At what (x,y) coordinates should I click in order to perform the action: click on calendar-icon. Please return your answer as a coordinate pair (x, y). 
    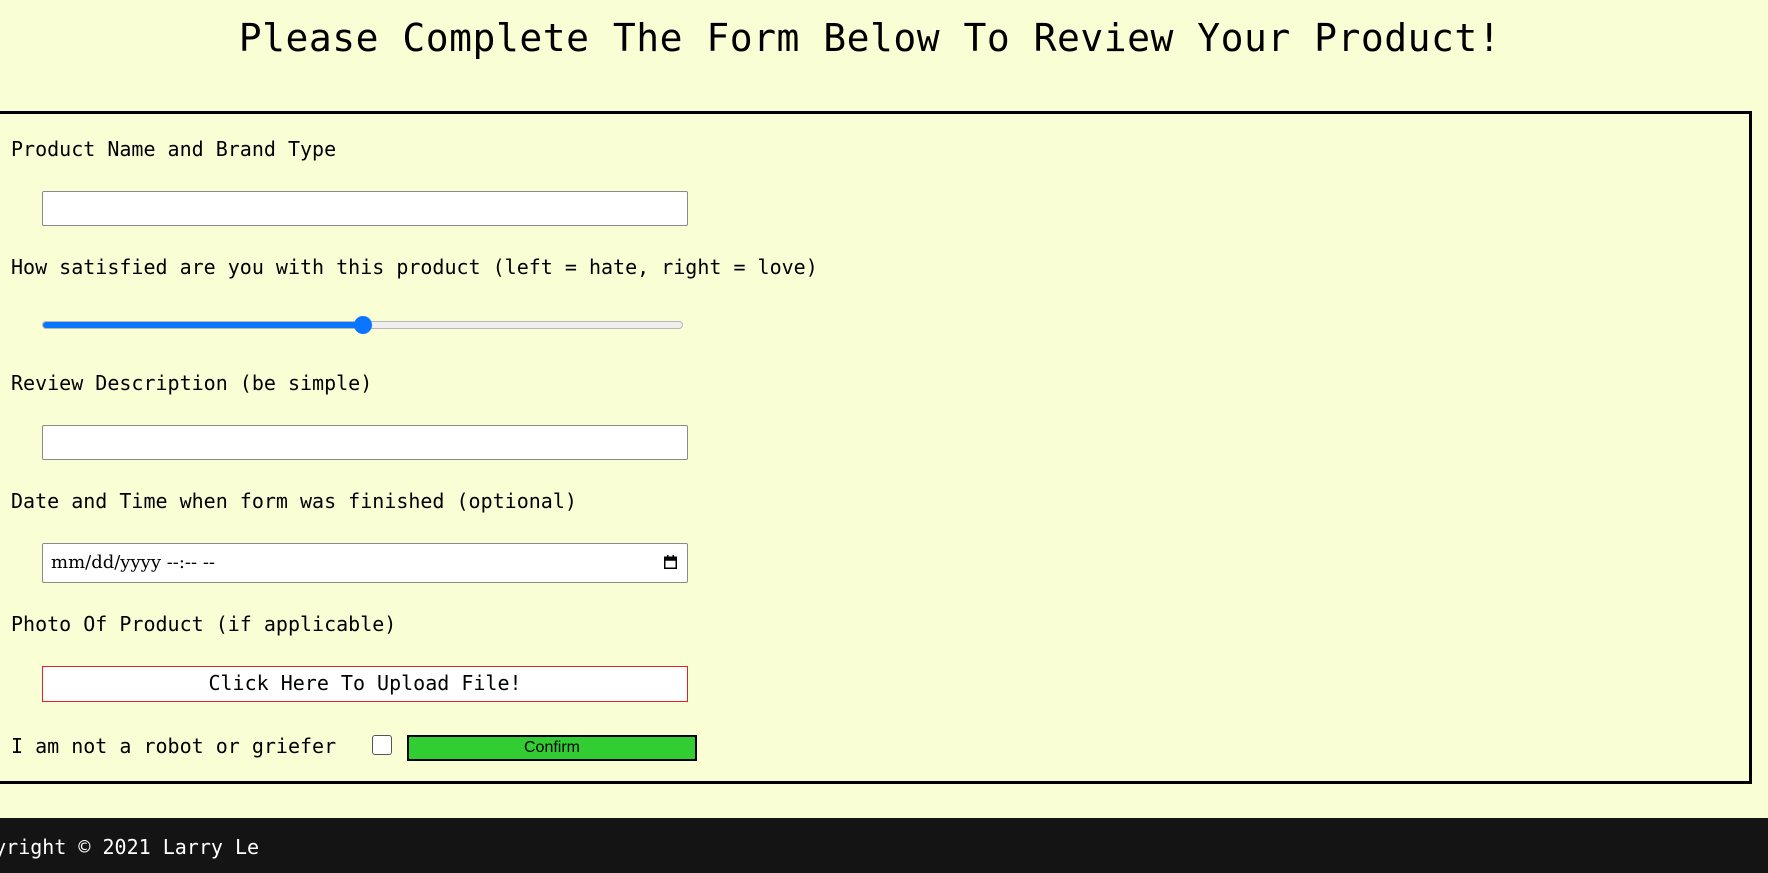
    Looking at the image, I should click on (670, 562).